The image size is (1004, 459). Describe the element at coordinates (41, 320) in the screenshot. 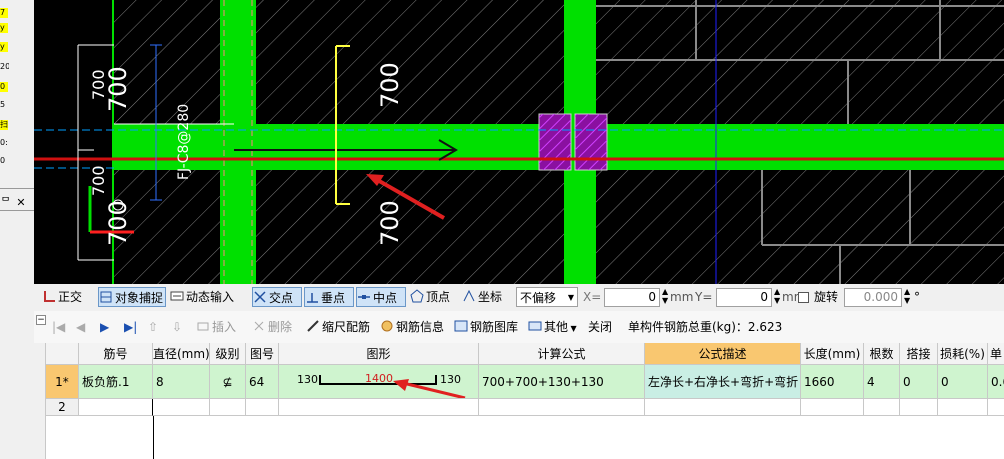

I see `collapse-icon: −` at that location.